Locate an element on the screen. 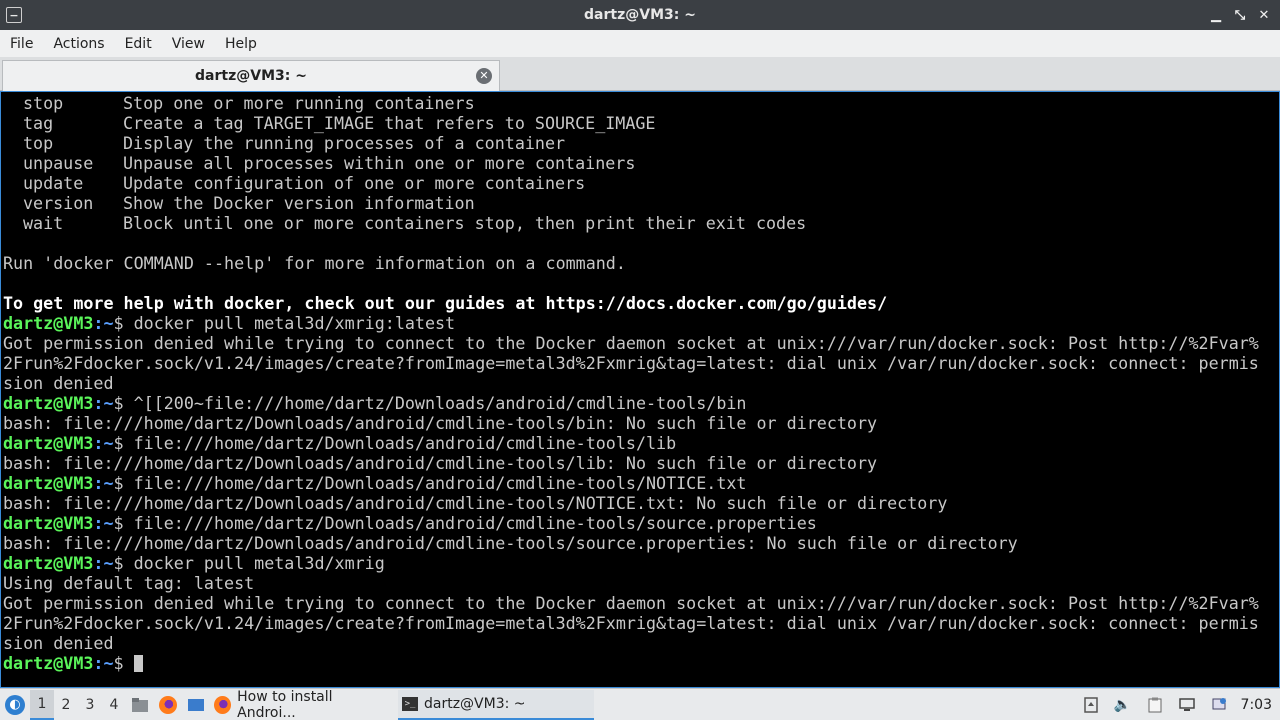  command-description: Stop one or more running containers is located at coordinates (299, 103).